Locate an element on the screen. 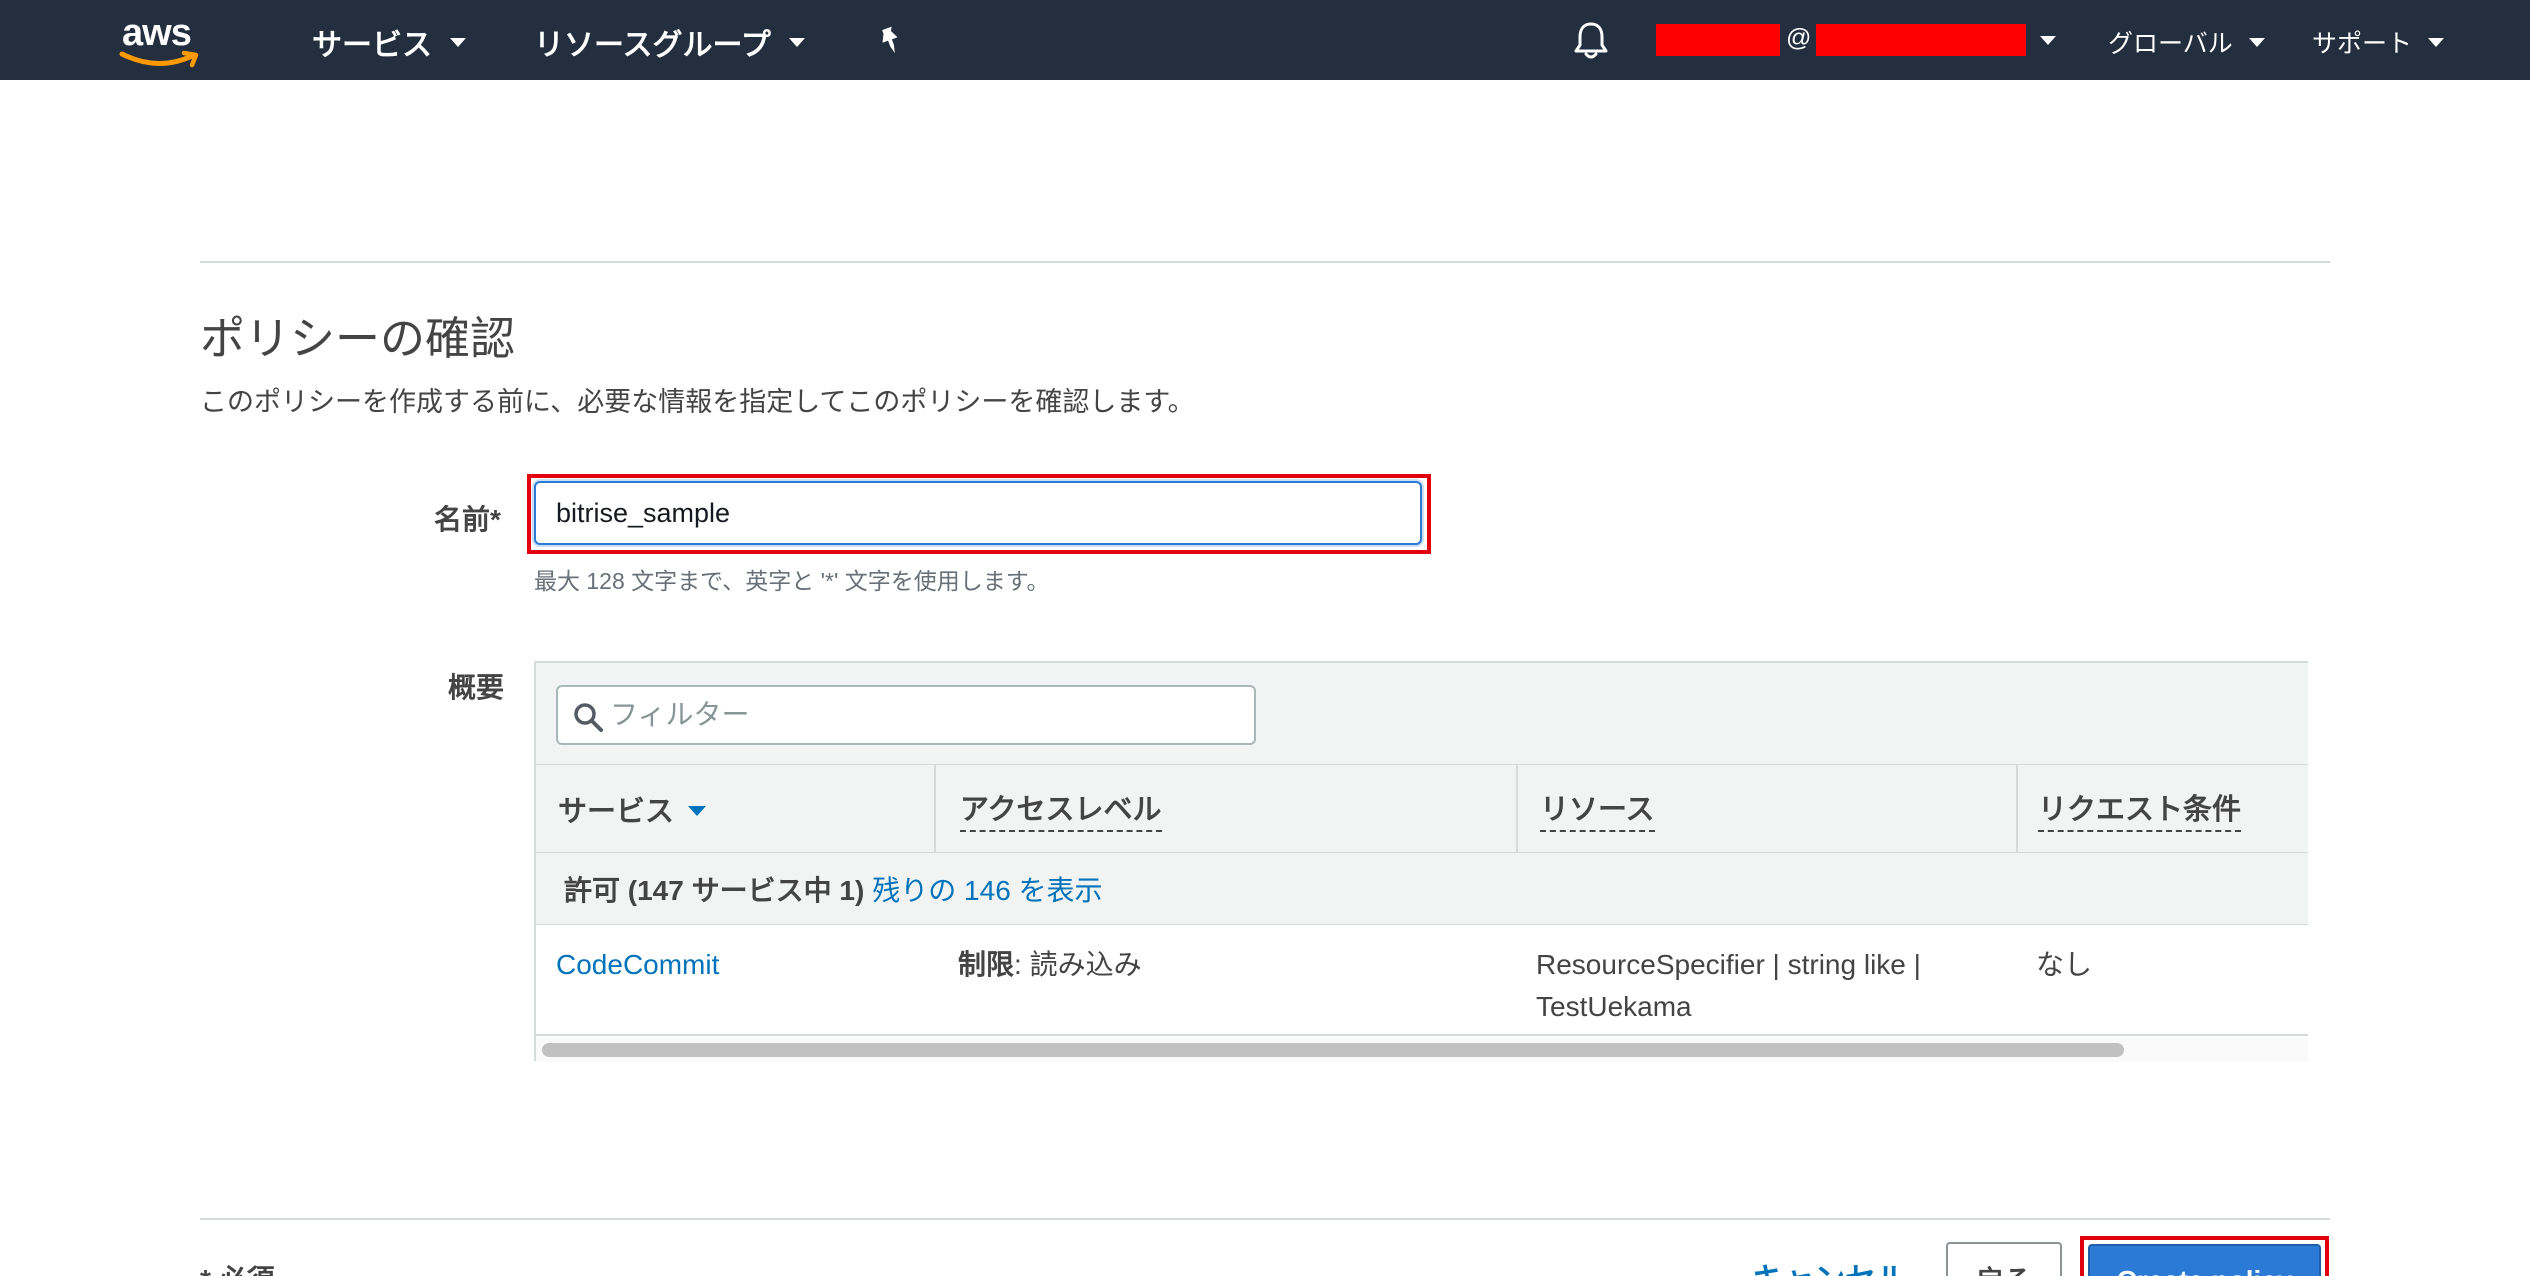 The height and width of the screenshot is (1276, 2530). create-policy-button: Create policy is located at coordinates (2204, 1260).